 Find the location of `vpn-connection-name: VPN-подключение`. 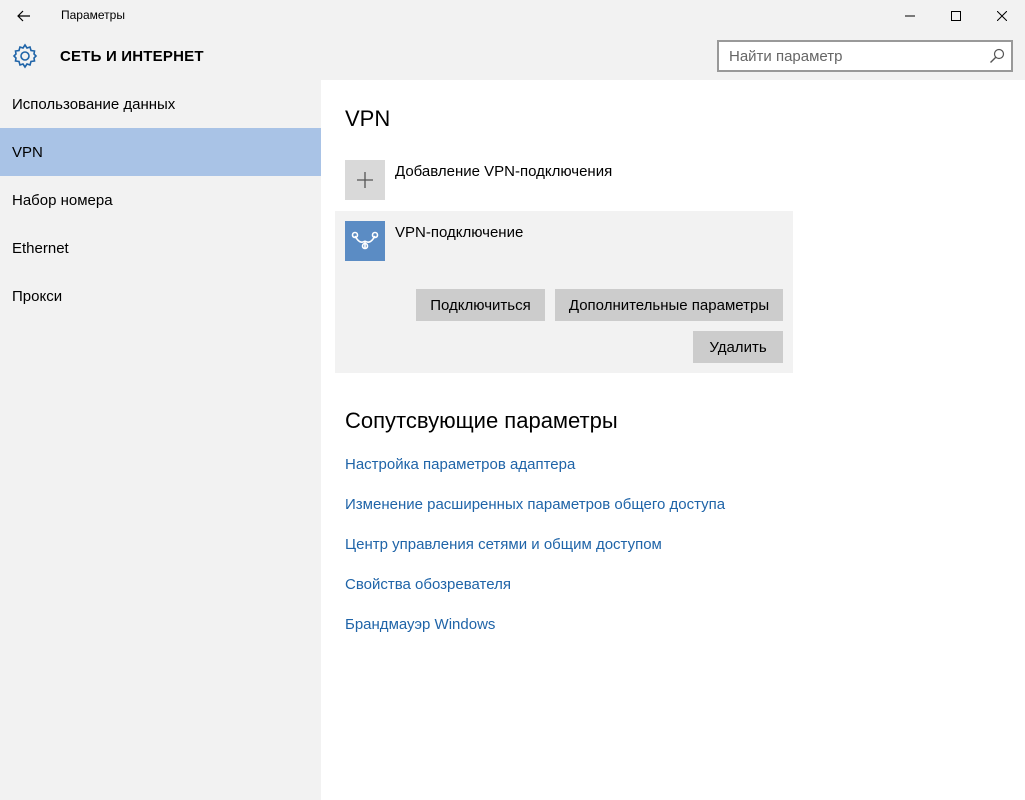

vpn-connection-name: VPN-подключение is located at coordinates (459, 232).